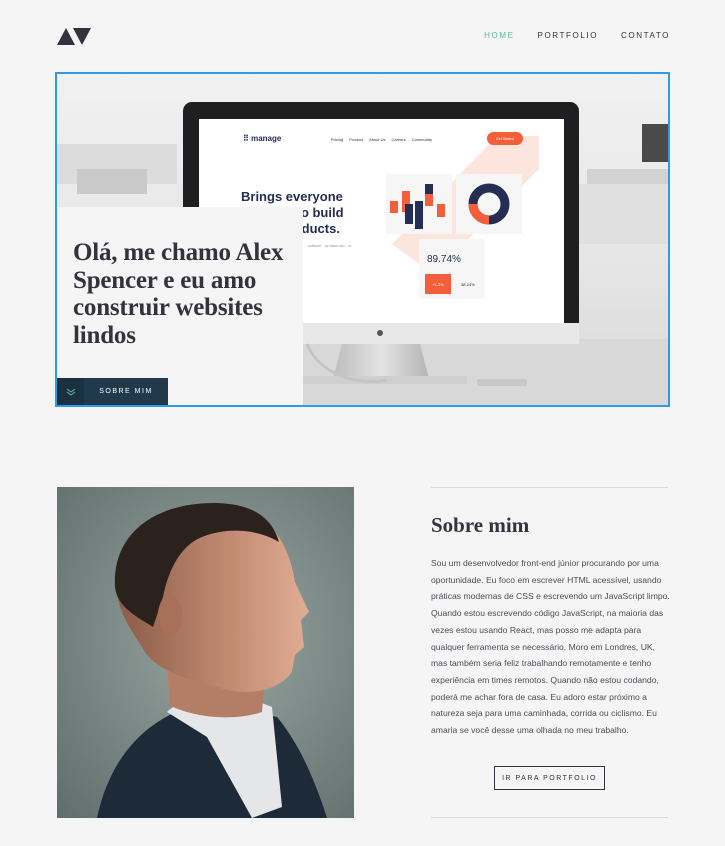 This screenshot has height=846, width=725. Describe the element at coordinates (337, 139) in the screenshot. I see `mockup-nav-item: Pricing` at that location.